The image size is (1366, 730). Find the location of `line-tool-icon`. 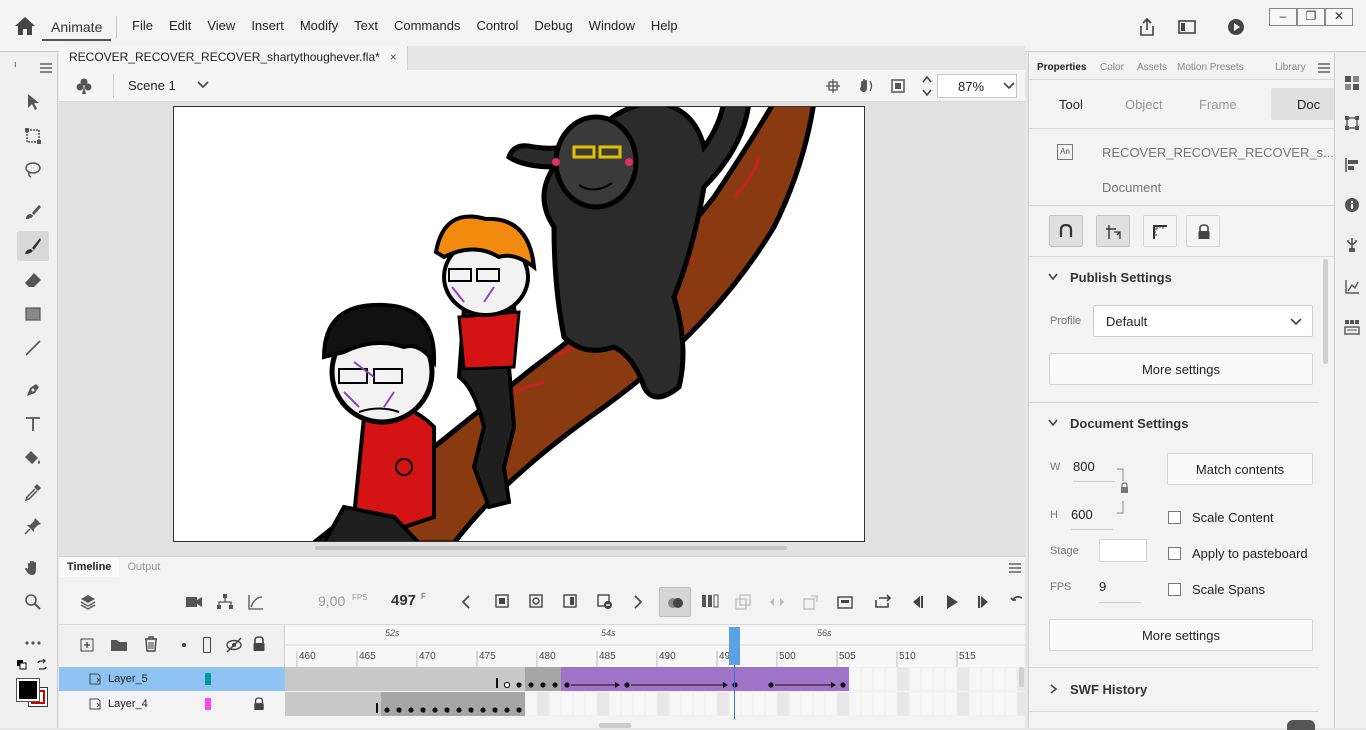

line-tool-icon is located at coordinates (33, 348).